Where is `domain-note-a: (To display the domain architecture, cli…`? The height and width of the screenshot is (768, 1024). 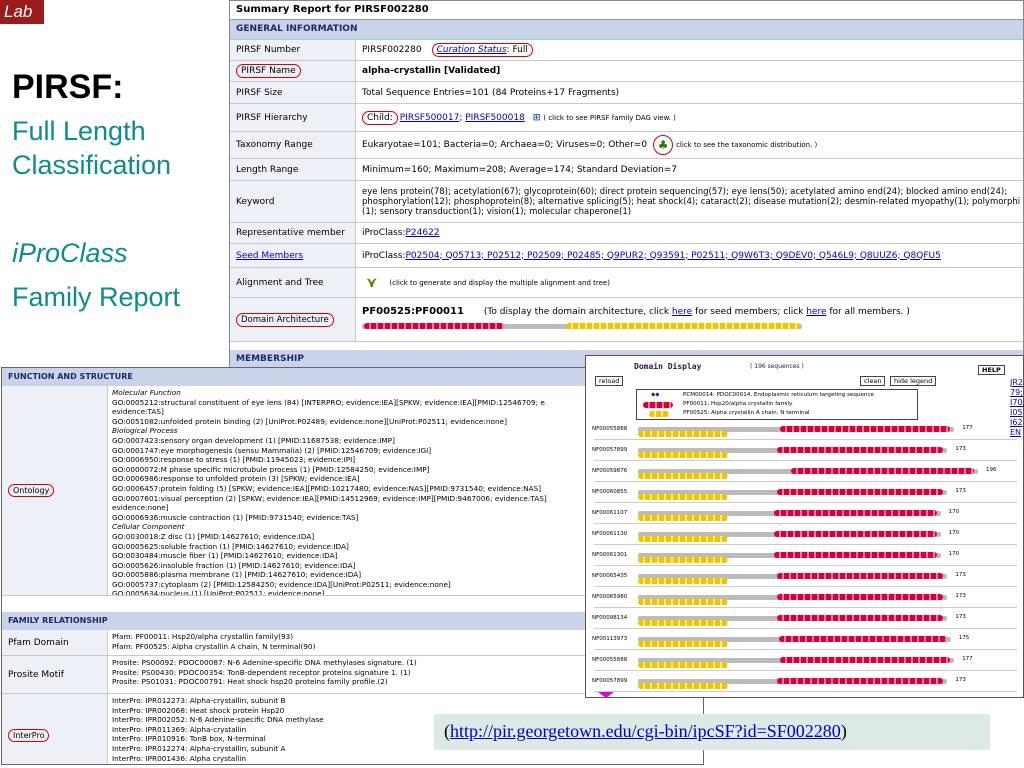
domain-note-a: (To display the domain architecture, cli… is located at coordinates (577, 311).